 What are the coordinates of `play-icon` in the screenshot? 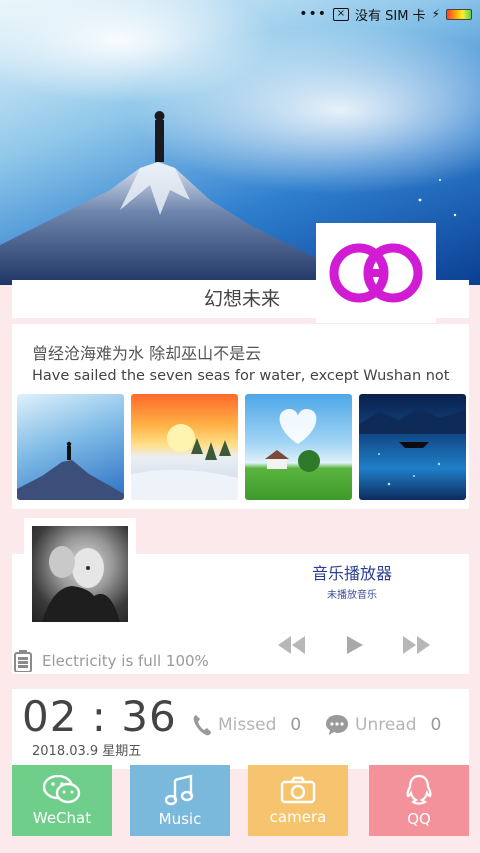 It's located at (355, 645).